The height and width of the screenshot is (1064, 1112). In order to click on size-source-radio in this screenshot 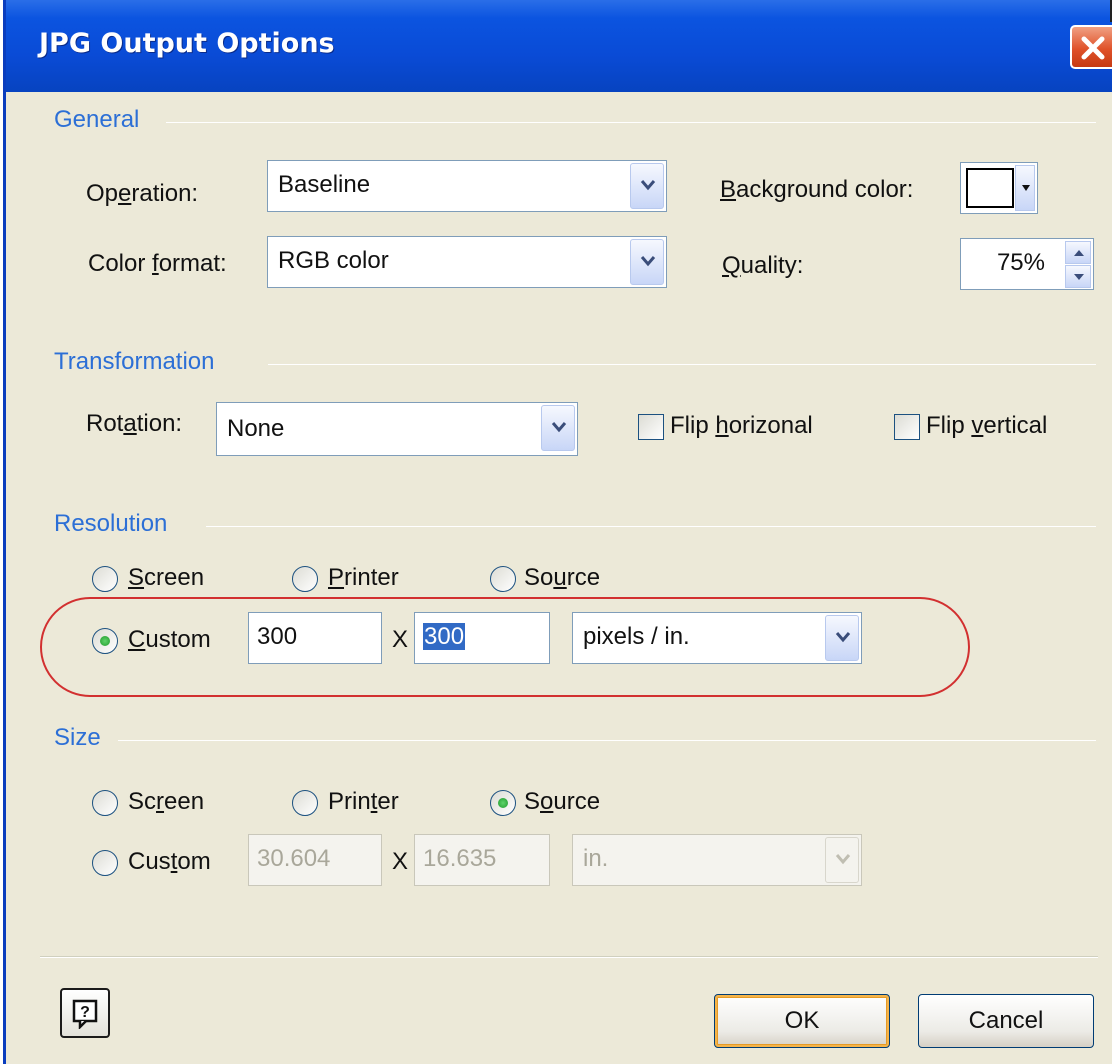, I will do `click(503, 803)`.